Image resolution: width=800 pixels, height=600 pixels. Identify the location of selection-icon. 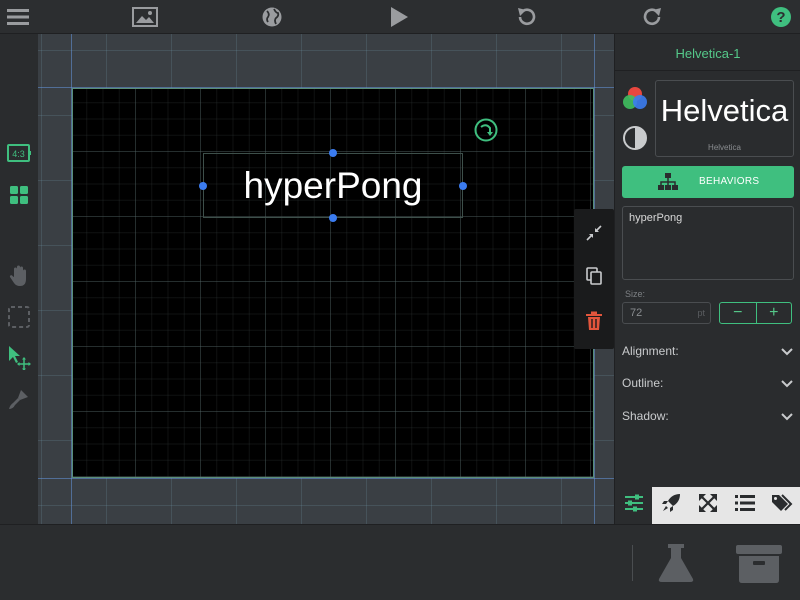
(19, 317).